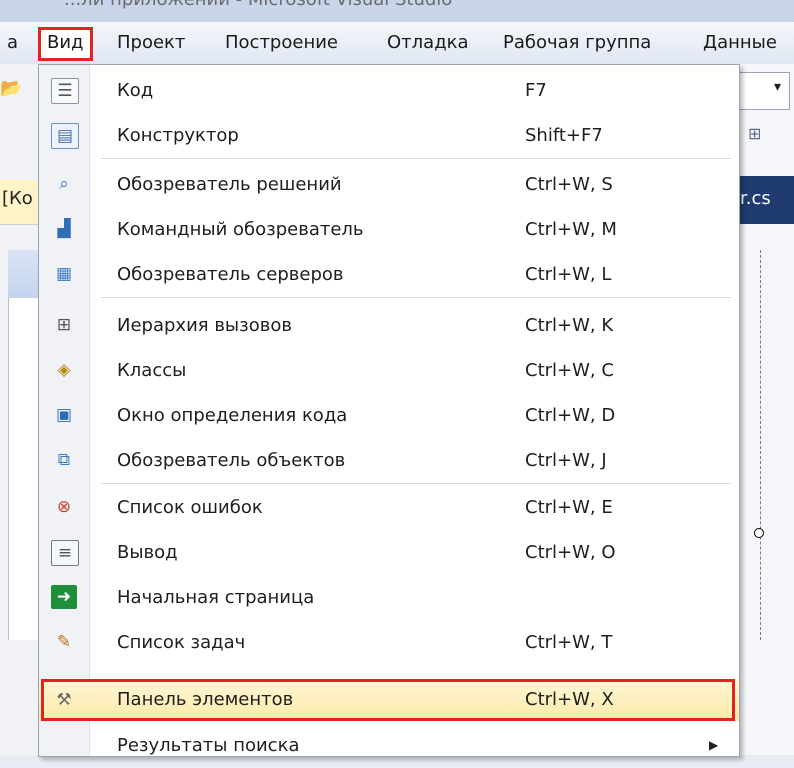  Describe the element at coordinates (64, 597) in the screenshot. I see `start-page-icon: ➜` at that location.